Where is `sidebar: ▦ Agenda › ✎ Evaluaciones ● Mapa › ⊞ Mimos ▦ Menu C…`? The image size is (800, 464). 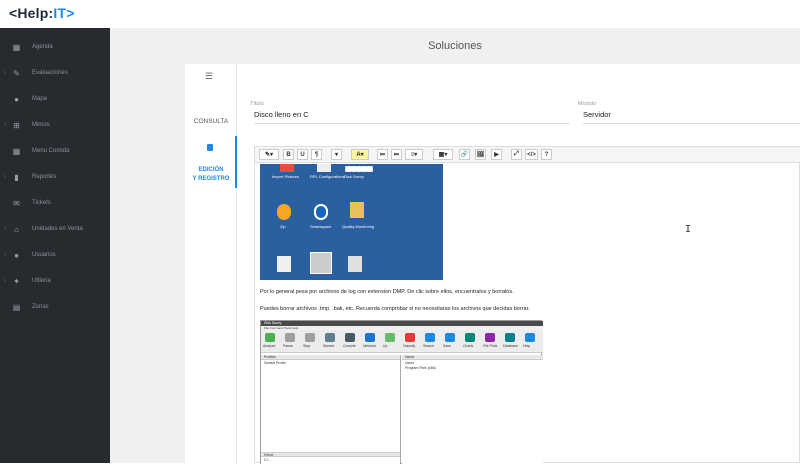
sidebar: ▦ Agenda › ✎ Evaluaciones ● Mapa › ⊞ Mimos ▦ Menu C… is located at coordinates (55, 245).